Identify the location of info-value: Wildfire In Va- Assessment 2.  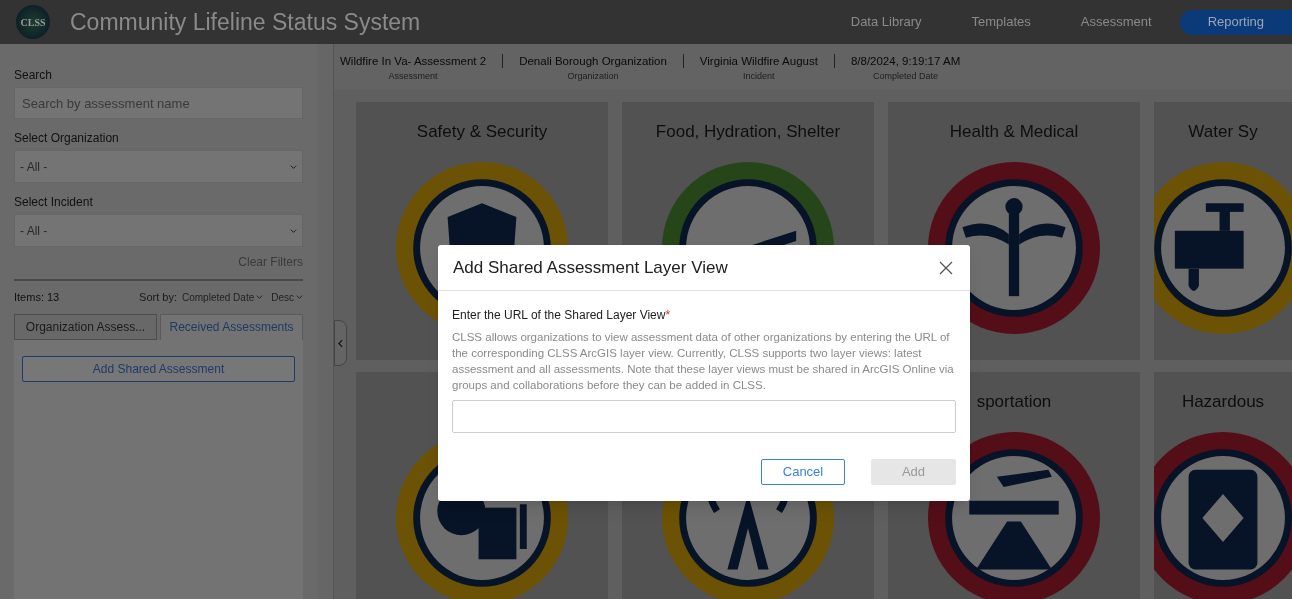
(413, 61).